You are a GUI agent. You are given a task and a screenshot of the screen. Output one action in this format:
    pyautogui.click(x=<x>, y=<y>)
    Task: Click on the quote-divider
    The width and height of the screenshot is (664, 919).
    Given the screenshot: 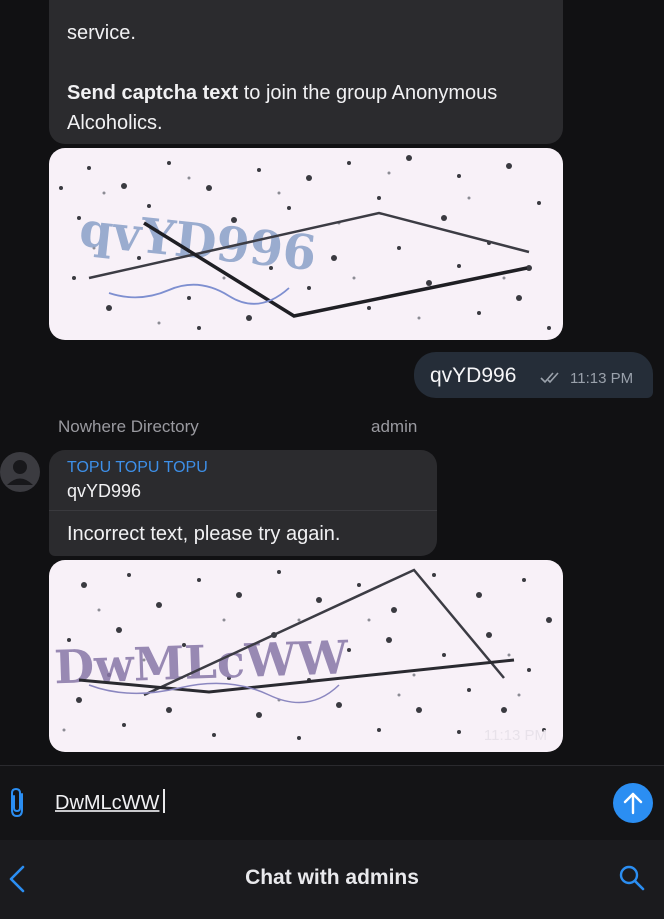 What is the action you would take?
    pyautogui.click(x=243, y=510)
    